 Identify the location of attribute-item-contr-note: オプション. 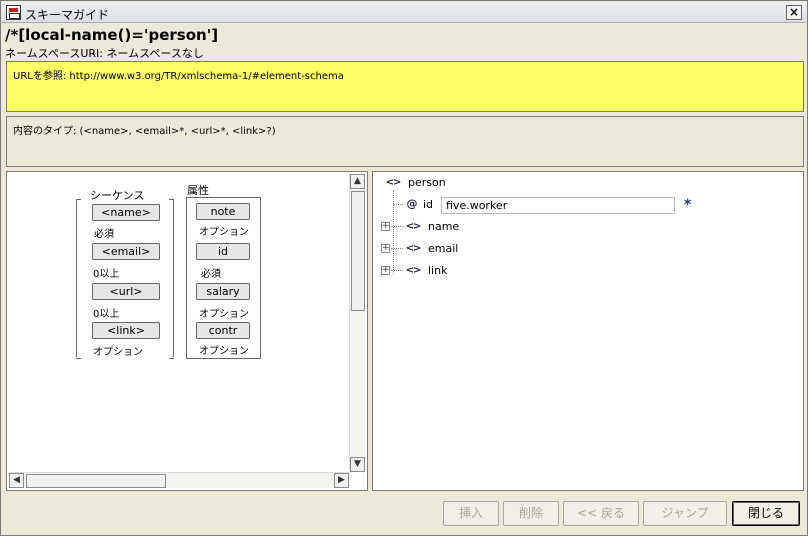
(224, 351).